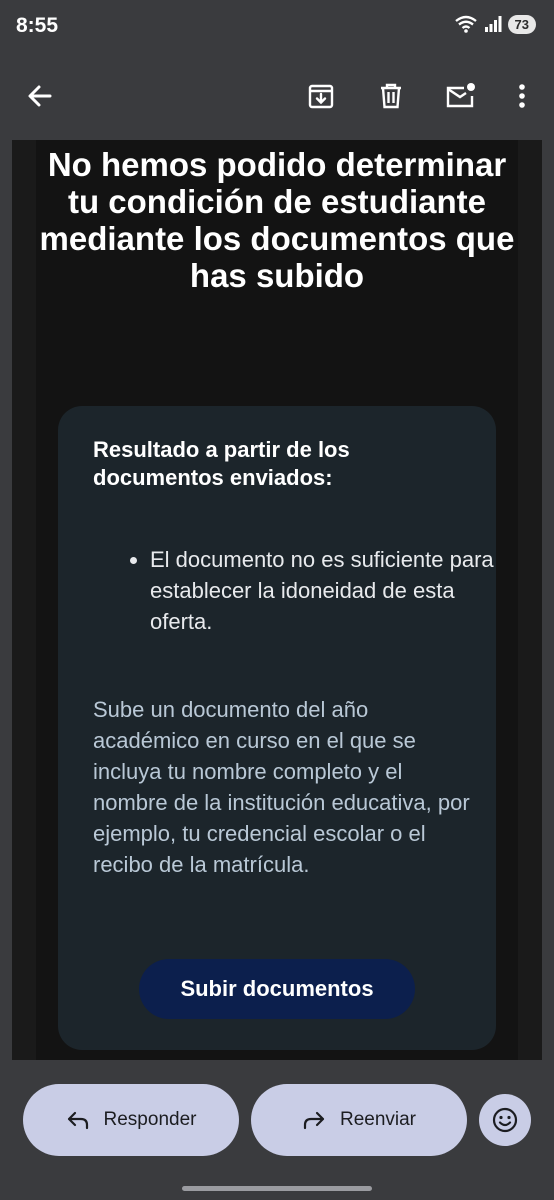  I want to click on signal-icon, so click(493, 24).